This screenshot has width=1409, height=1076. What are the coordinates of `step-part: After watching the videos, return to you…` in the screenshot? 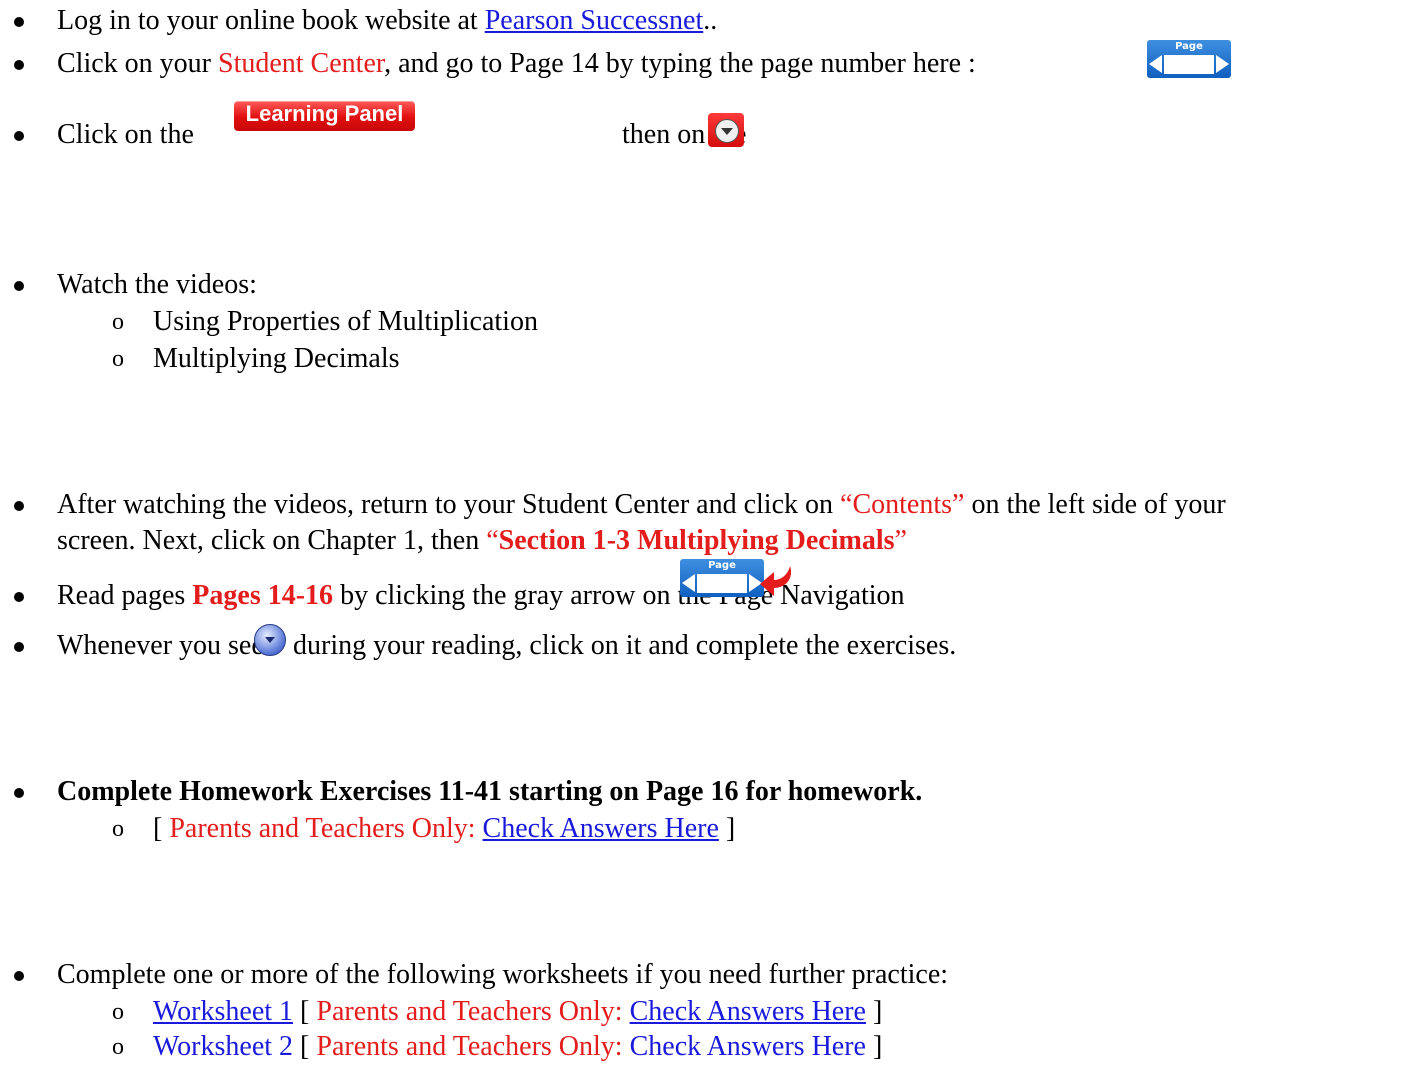 It's located at (449, 504).